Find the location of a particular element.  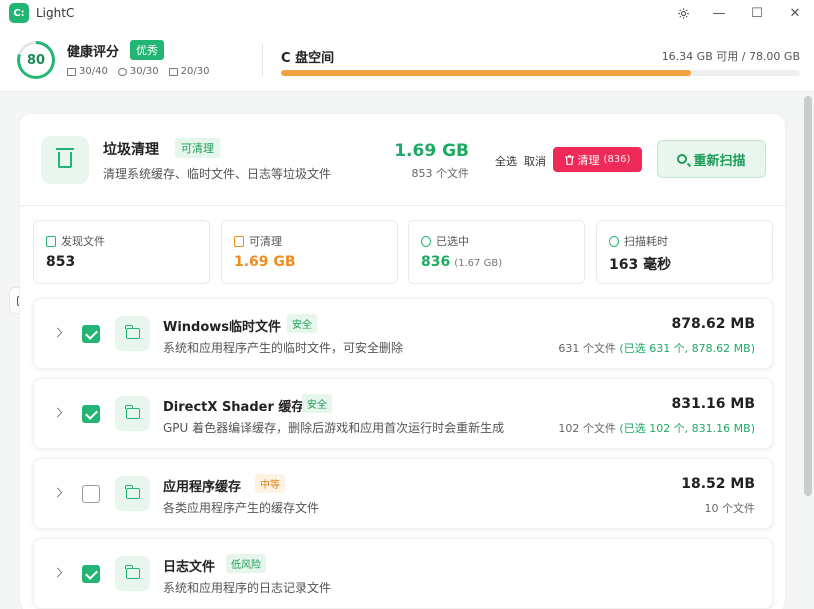

rescan-button: 重新扫描 is located at coordinates (711, 159).